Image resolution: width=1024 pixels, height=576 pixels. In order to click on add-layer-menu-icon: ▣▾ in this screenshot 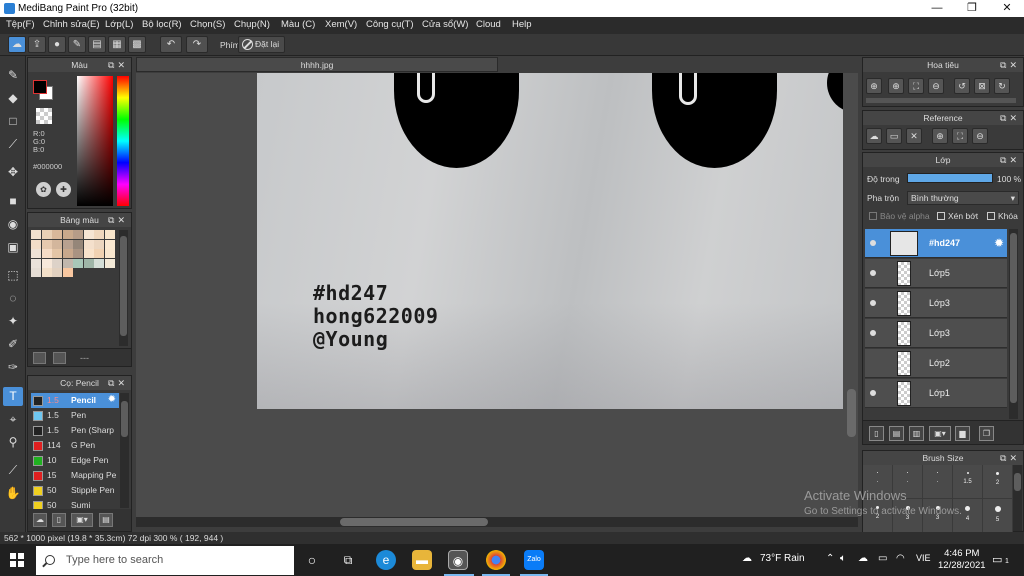, I will do `click(940, 433)`.